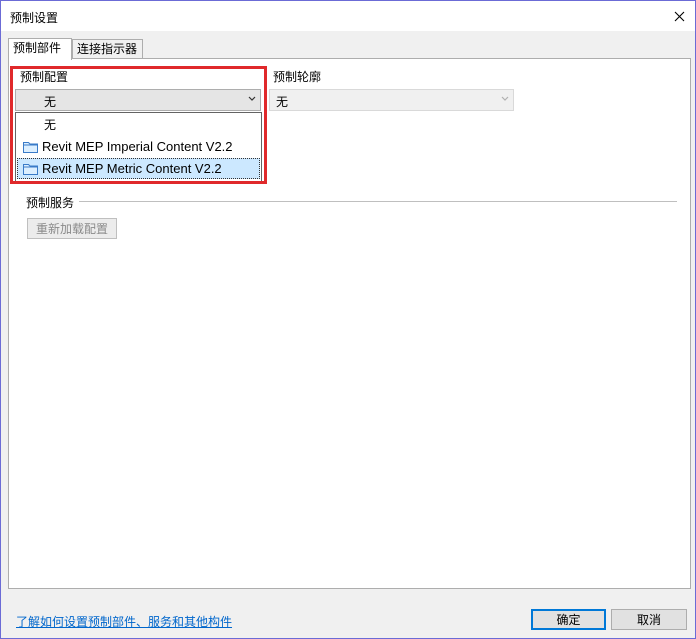 The image size is (696, 639). I want to click on tab-label: 预制部件, so click(37, 48).